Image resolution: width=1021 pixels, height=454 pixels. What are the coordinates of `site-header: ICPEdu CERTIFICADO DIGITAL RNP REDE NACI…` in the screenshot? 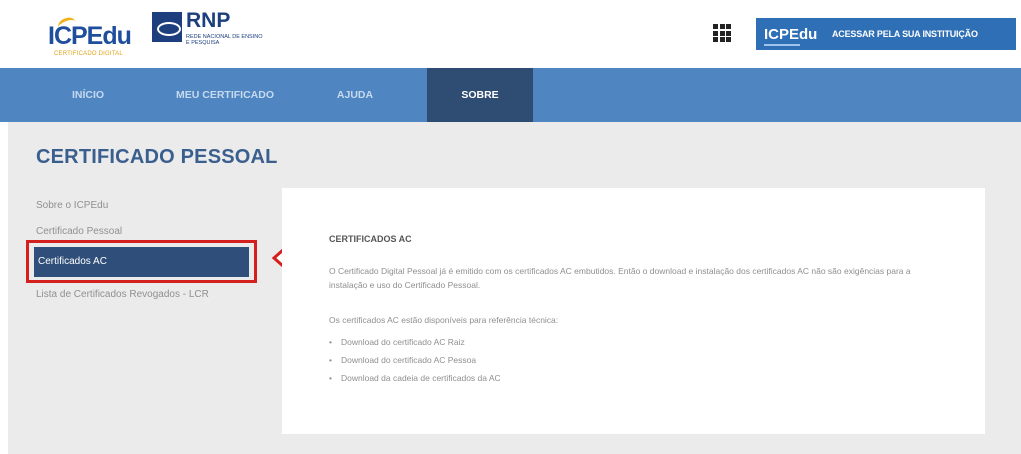 It's located at (510, 34).